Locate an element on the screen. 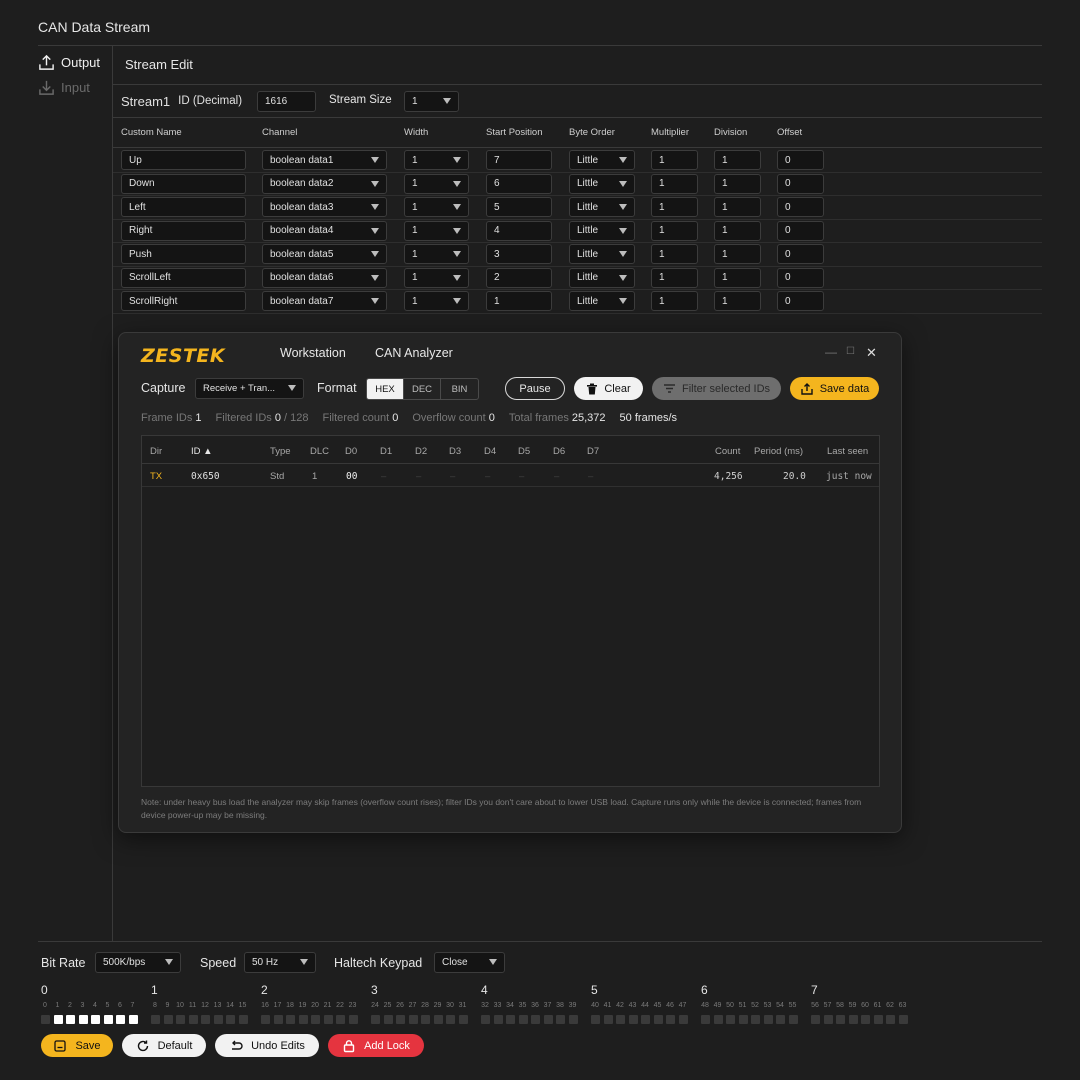  default-button: Default is located at coordinates (164, 1045).